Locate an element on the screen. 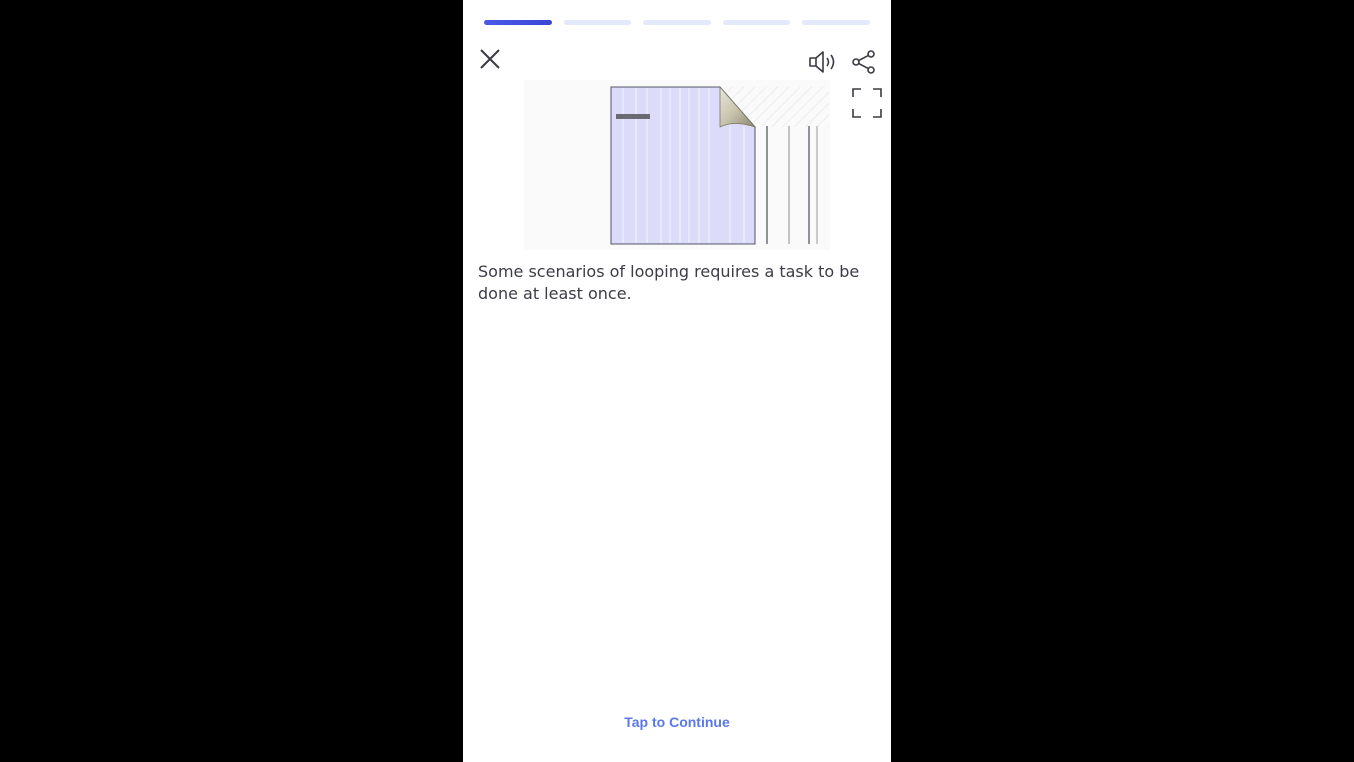 This screenshot has height=762, width=1354. page-curl-illustration is located at coordinates (719, 165).